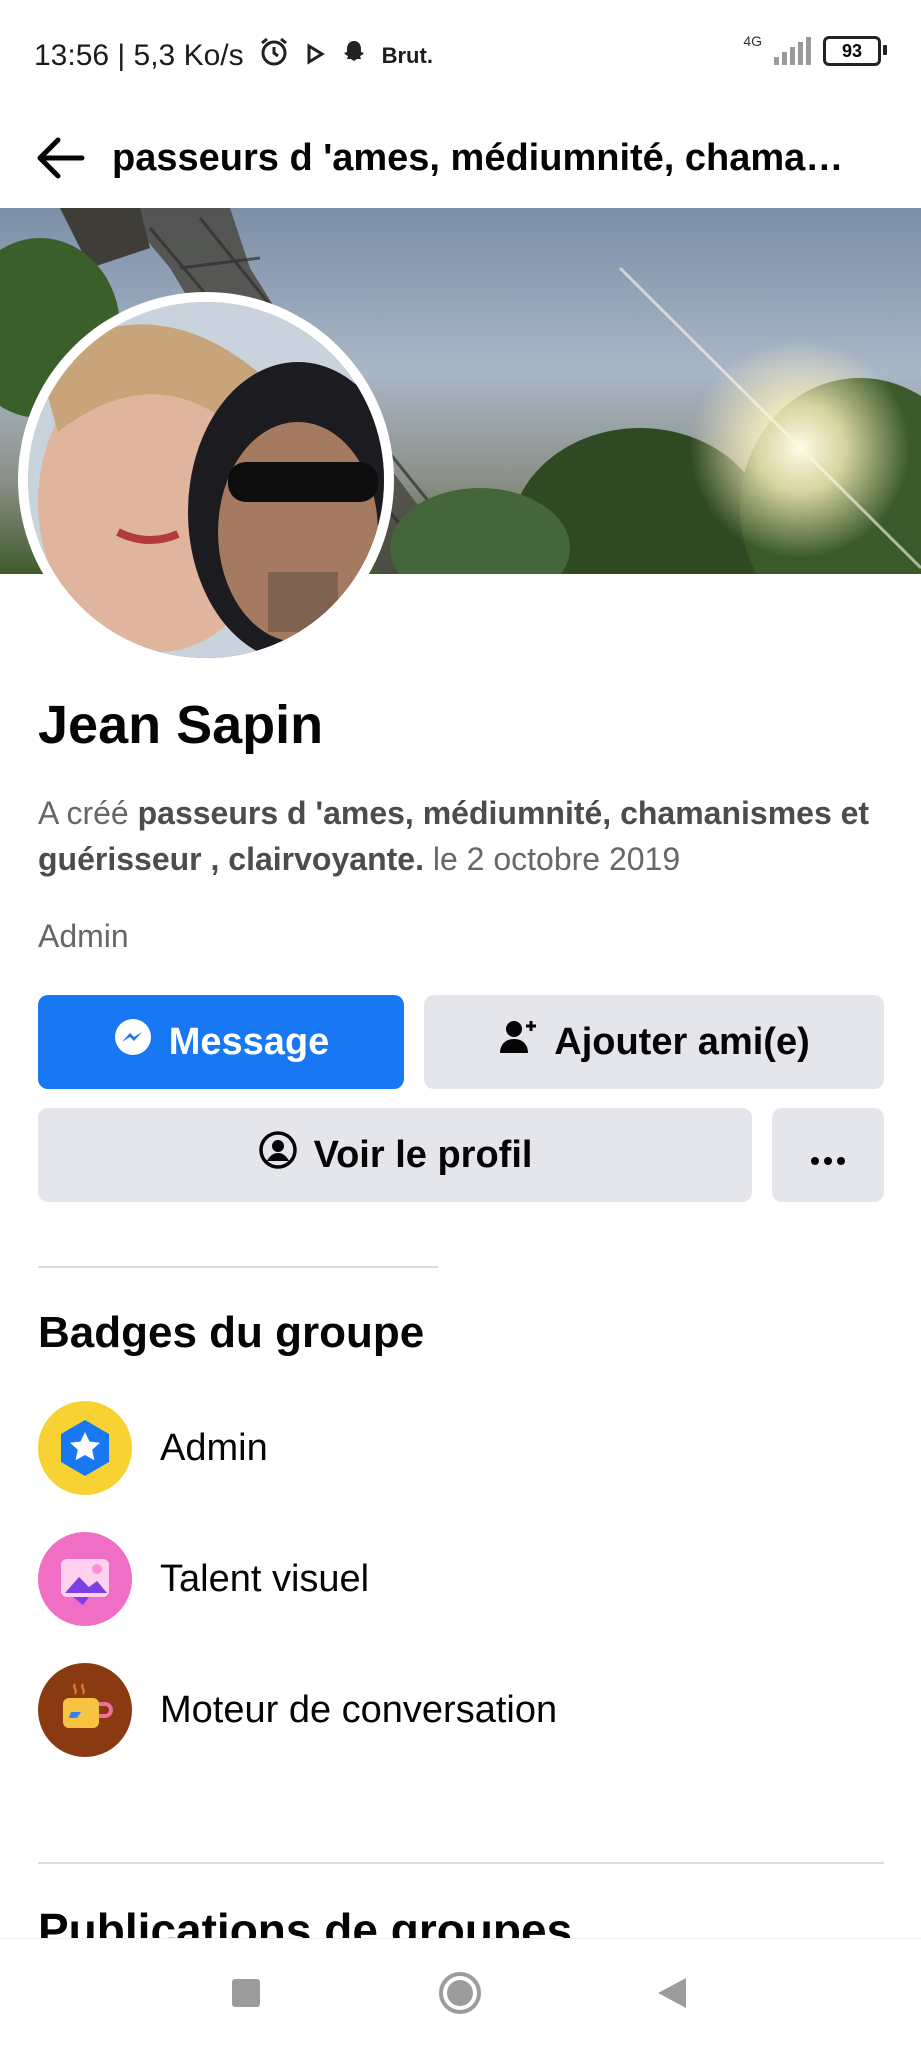 Image resolution: width=921 pixels, height=2049 pixels. Describe the element at coordinates (62, 158) in the screenshot. I see `back-arrow-icon` at that location.